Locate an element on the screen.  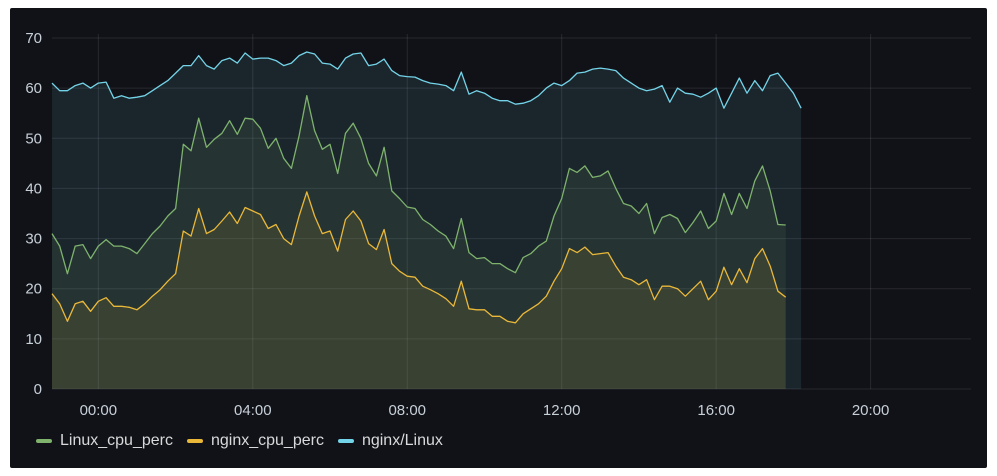
legend-item-nginx-linux: nginx/Linux is located at coordinates (390, 441).